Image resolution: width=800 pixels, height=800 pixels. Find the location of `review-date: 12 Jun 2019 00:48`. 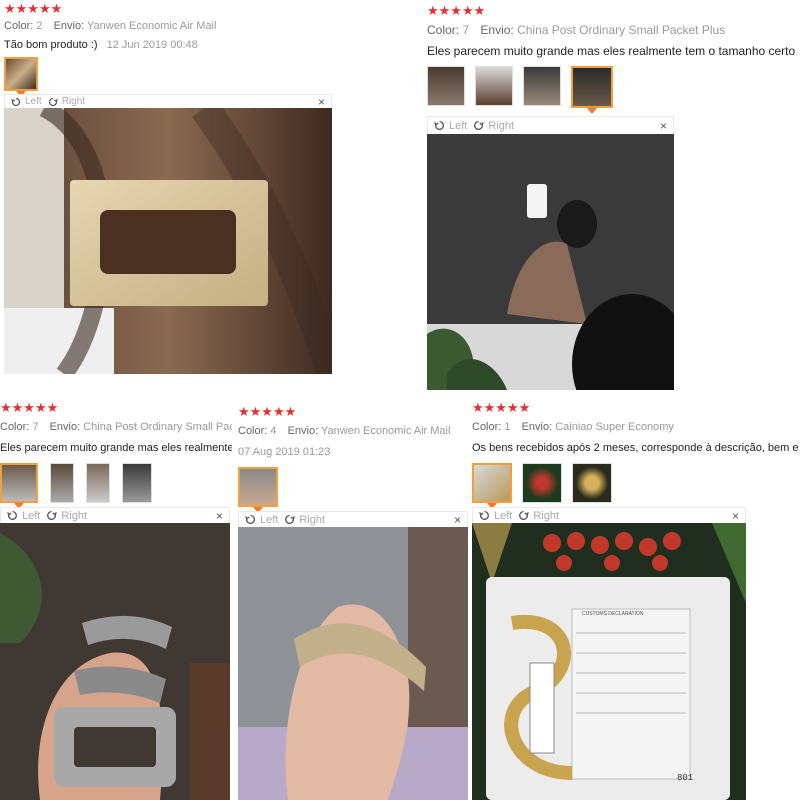

review-date: 12 Jun 2019 00:48 is located at coordinates (152, 45).